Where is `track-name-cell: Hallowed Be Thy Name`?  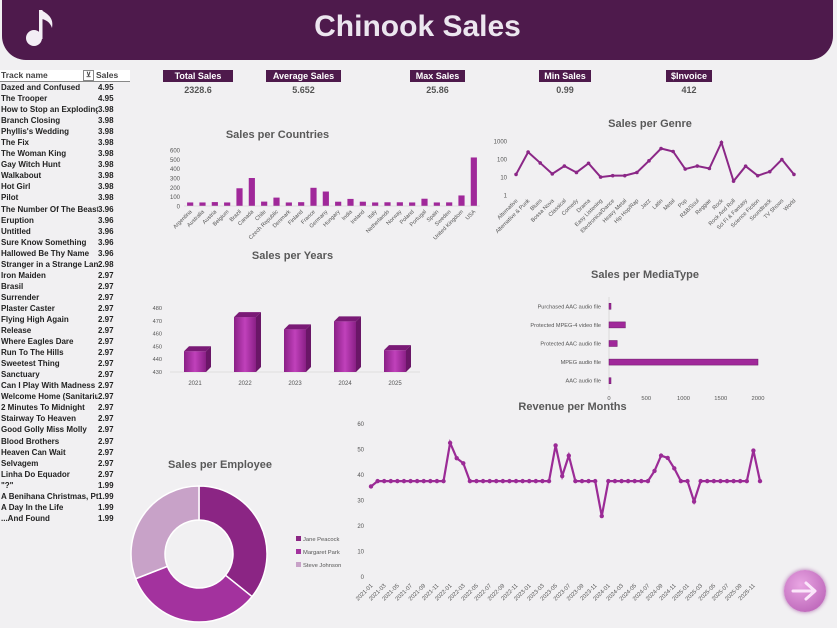 track-name-cell: Hallowed Be Thy Name is located at coordinates (45, 253).